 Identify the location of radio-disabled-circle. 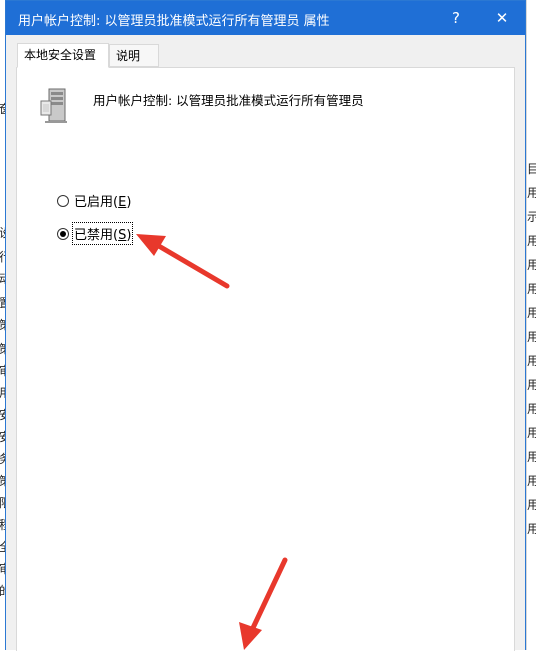
(63, 233).